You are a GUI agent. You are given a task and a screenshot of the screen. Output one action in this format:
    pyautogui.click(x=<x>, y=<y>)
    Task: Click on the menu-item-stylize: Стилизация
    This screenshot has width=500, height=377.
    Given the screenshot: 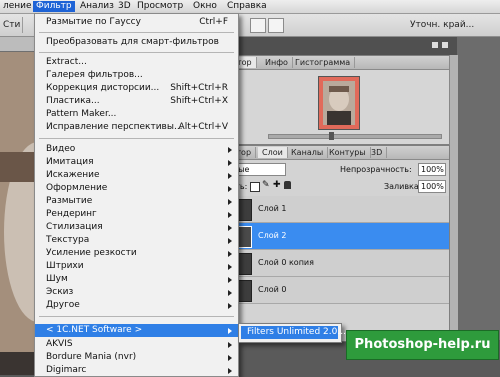 What is the action you would take?
    pyautogui.click(x=136, y=227)
    